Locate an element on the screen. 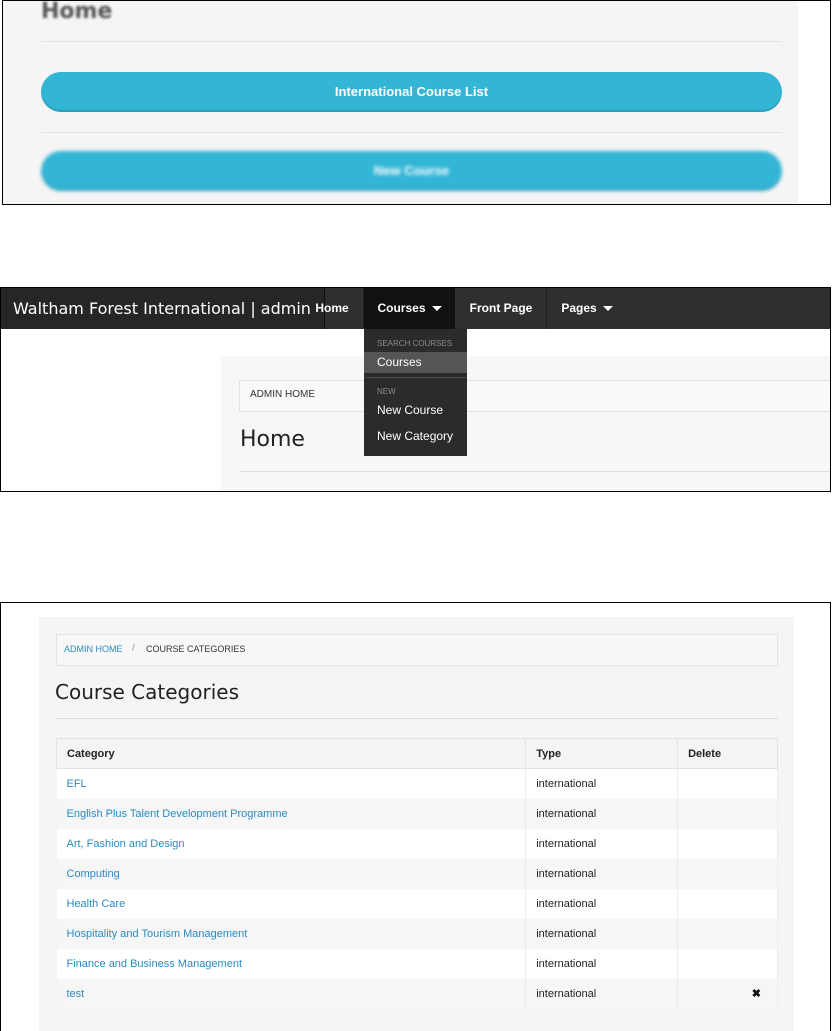  nav-pages-dropdown: Pages is located at coordinates (587, 308).